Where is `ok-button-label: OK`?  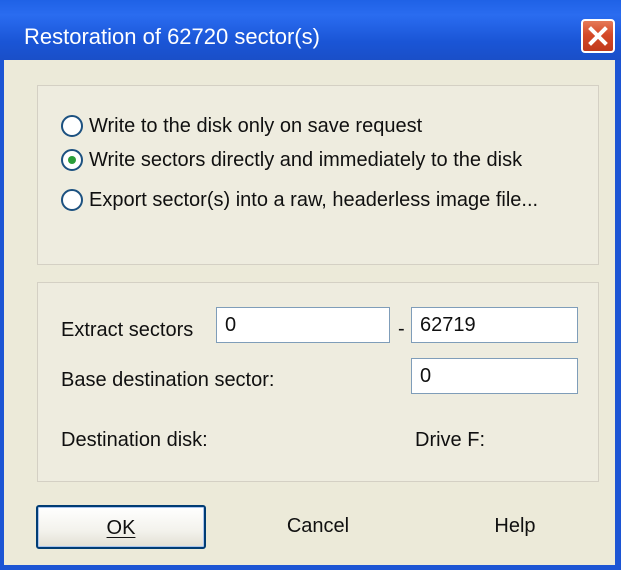 ok-button-label: OK is located at coordinates (121, 528).